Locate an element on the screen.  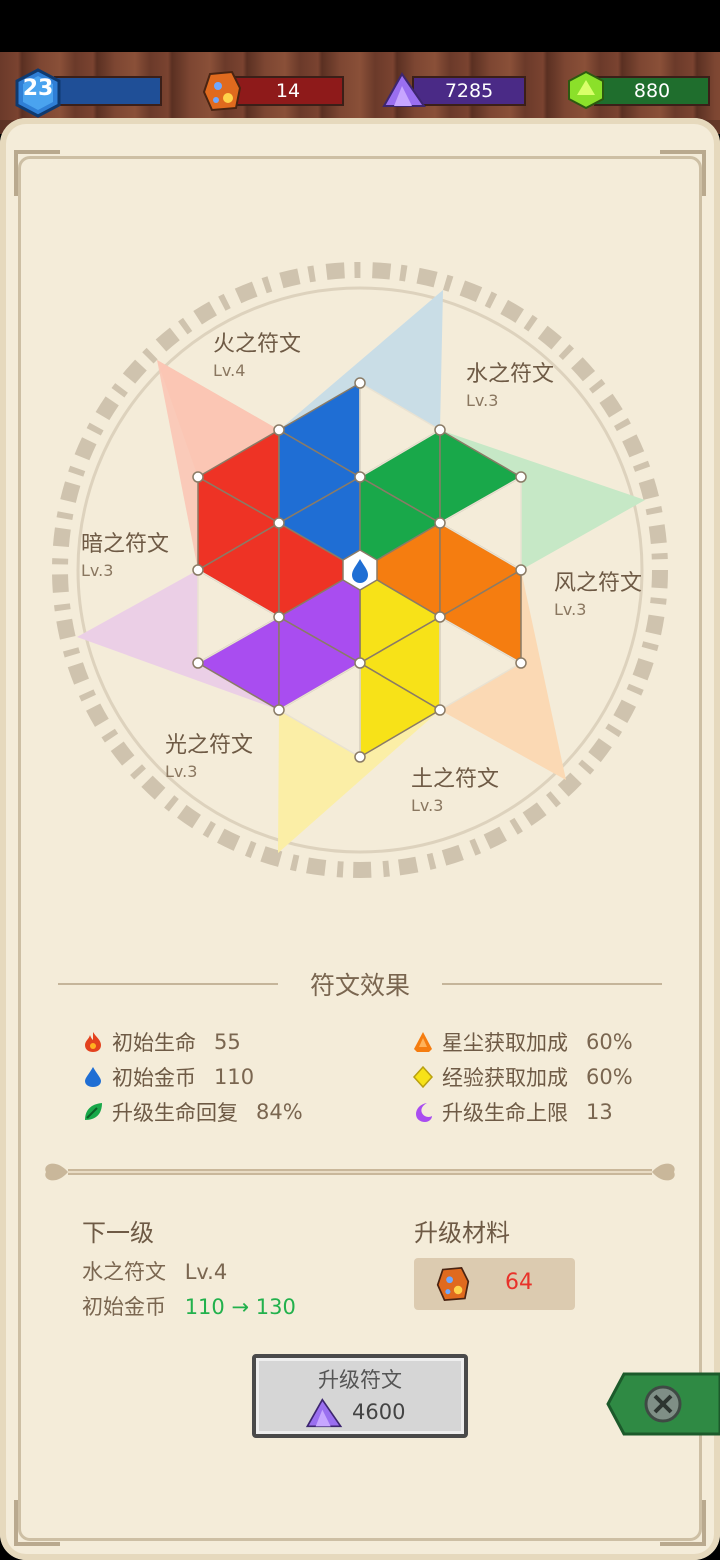
effect-label: 星尘获取加成 is located at coordinates (505, 1043).